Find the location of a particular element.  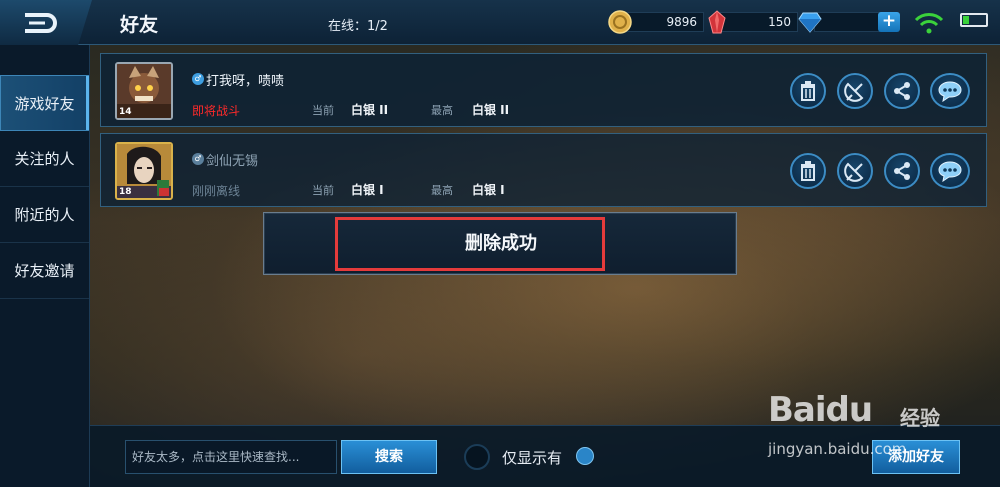

bottom-bar: 搜索 仅显示有 添加好友 is located at coordinates (545, 456).